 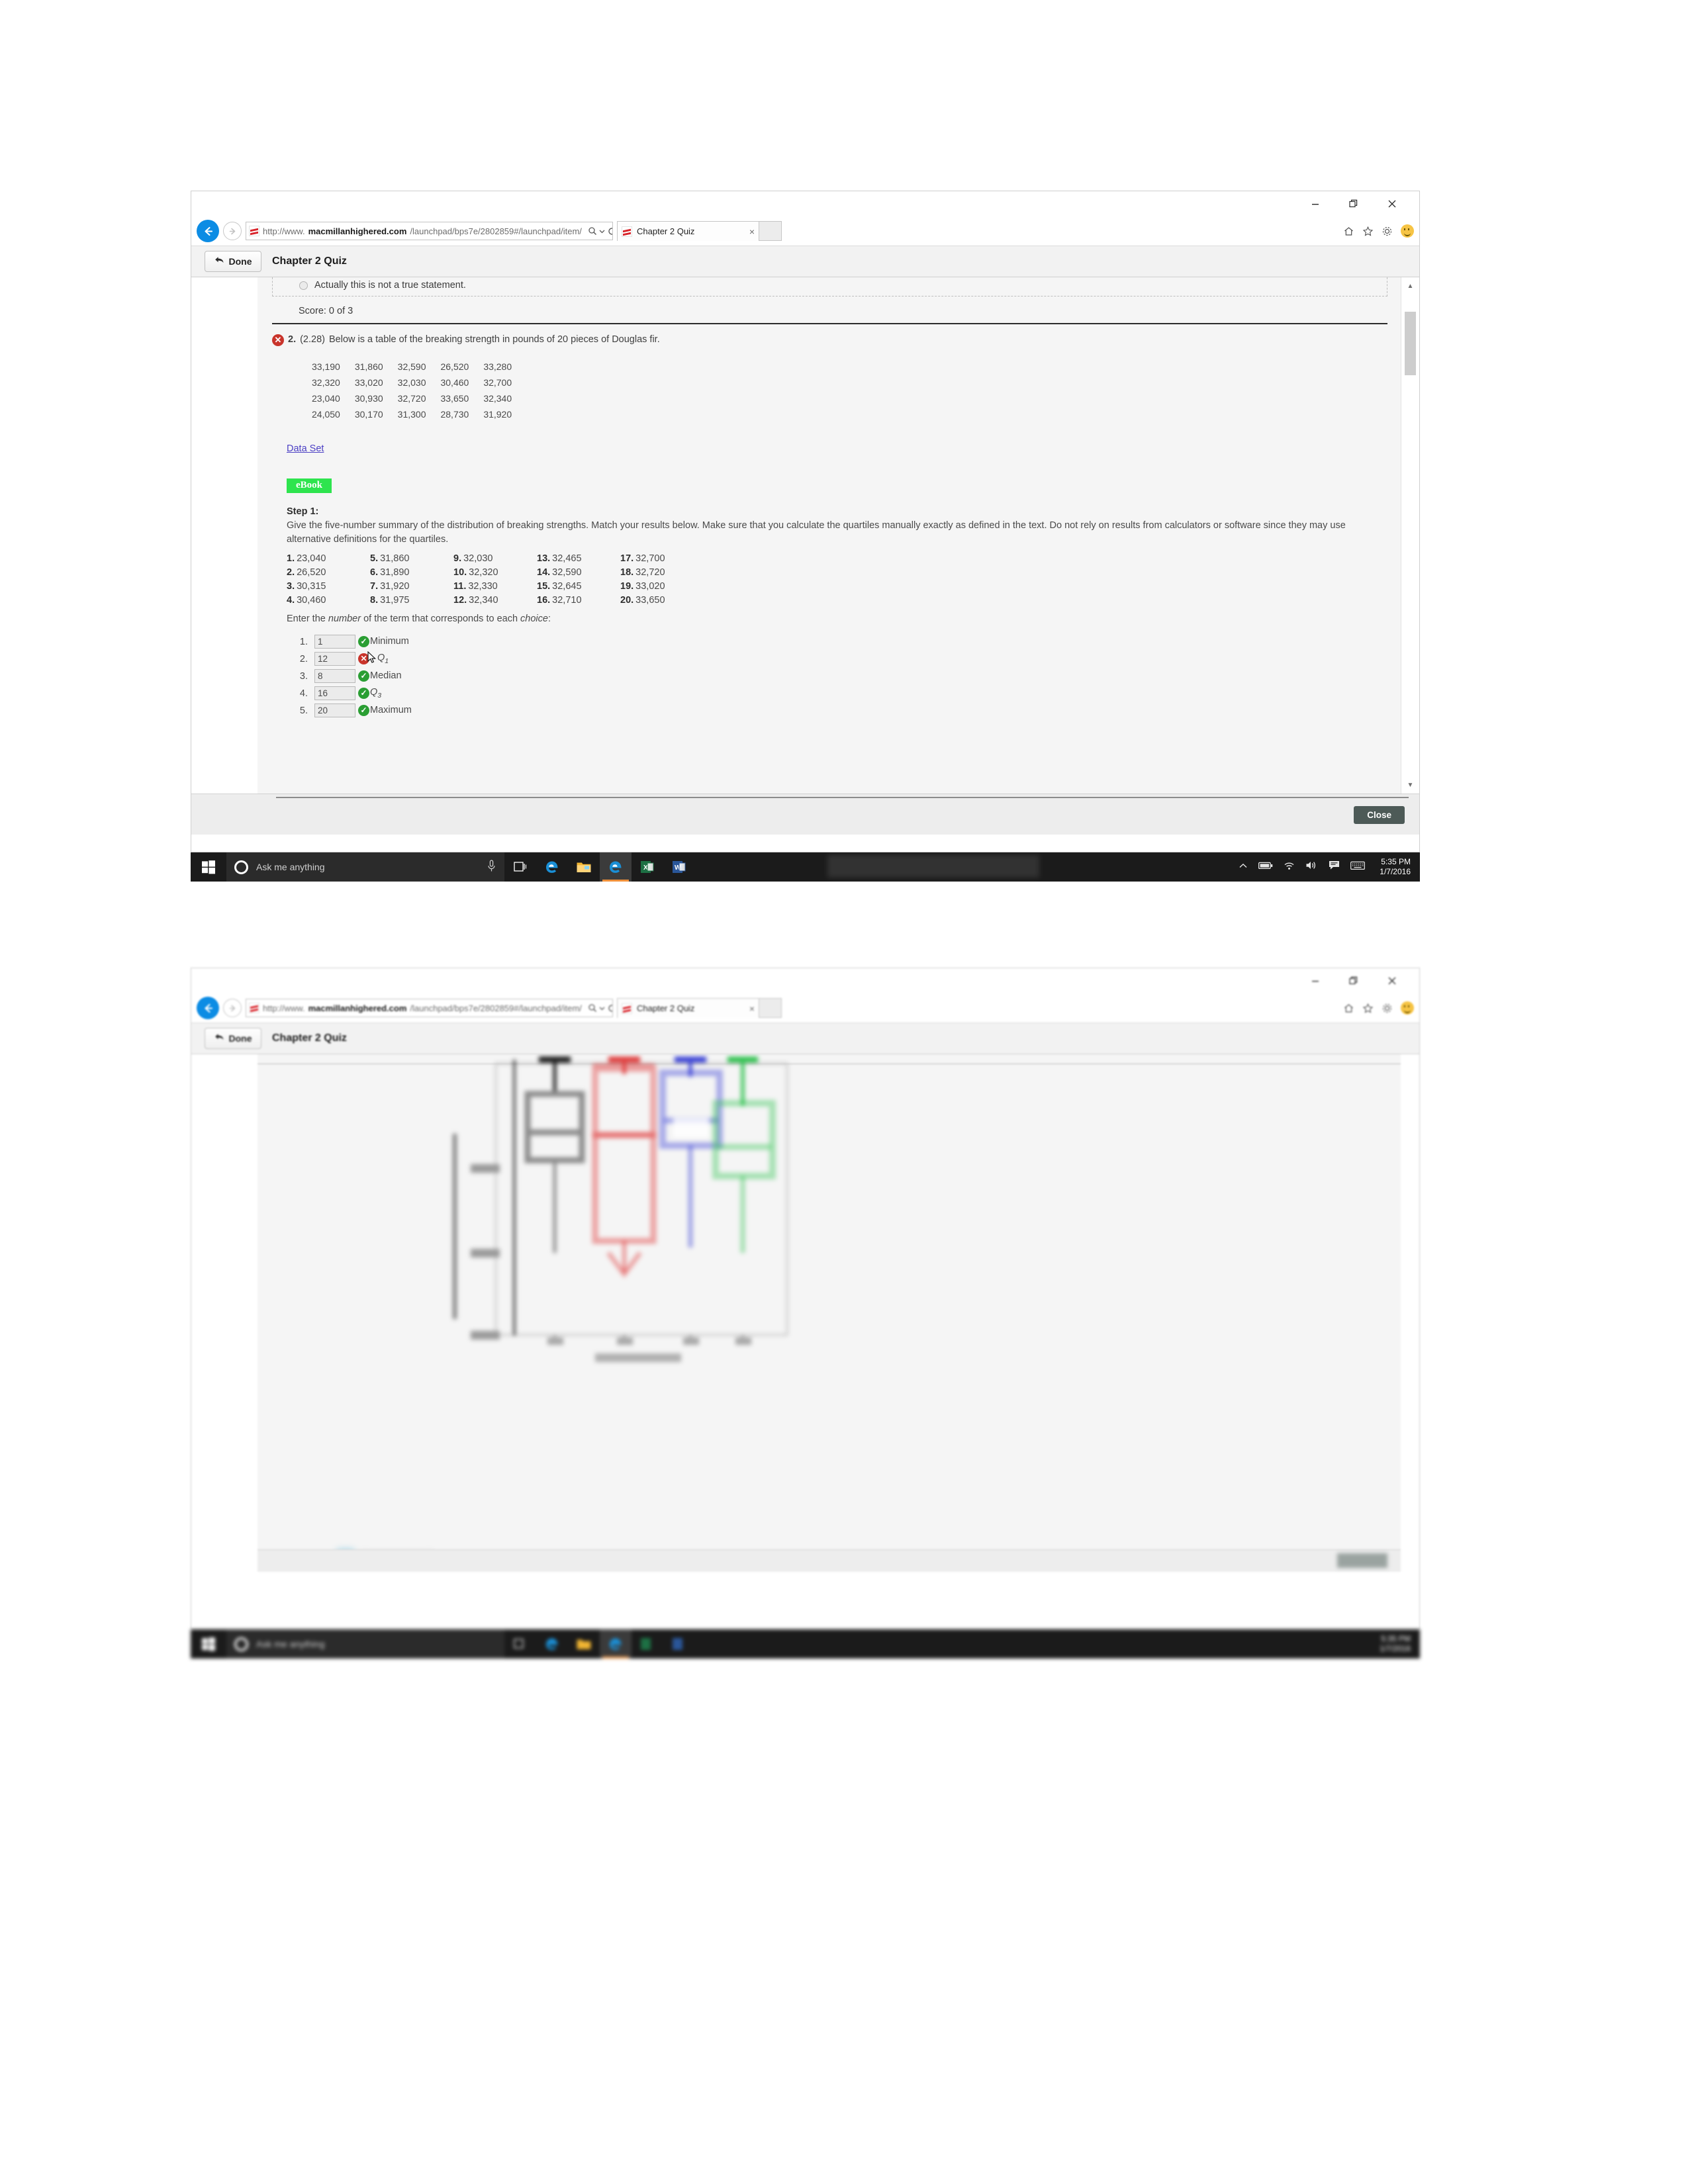 What do you see at coordinates (1392, 204) in the screenshot?
I see `close-window-button` at bounding box center [1392, 204].